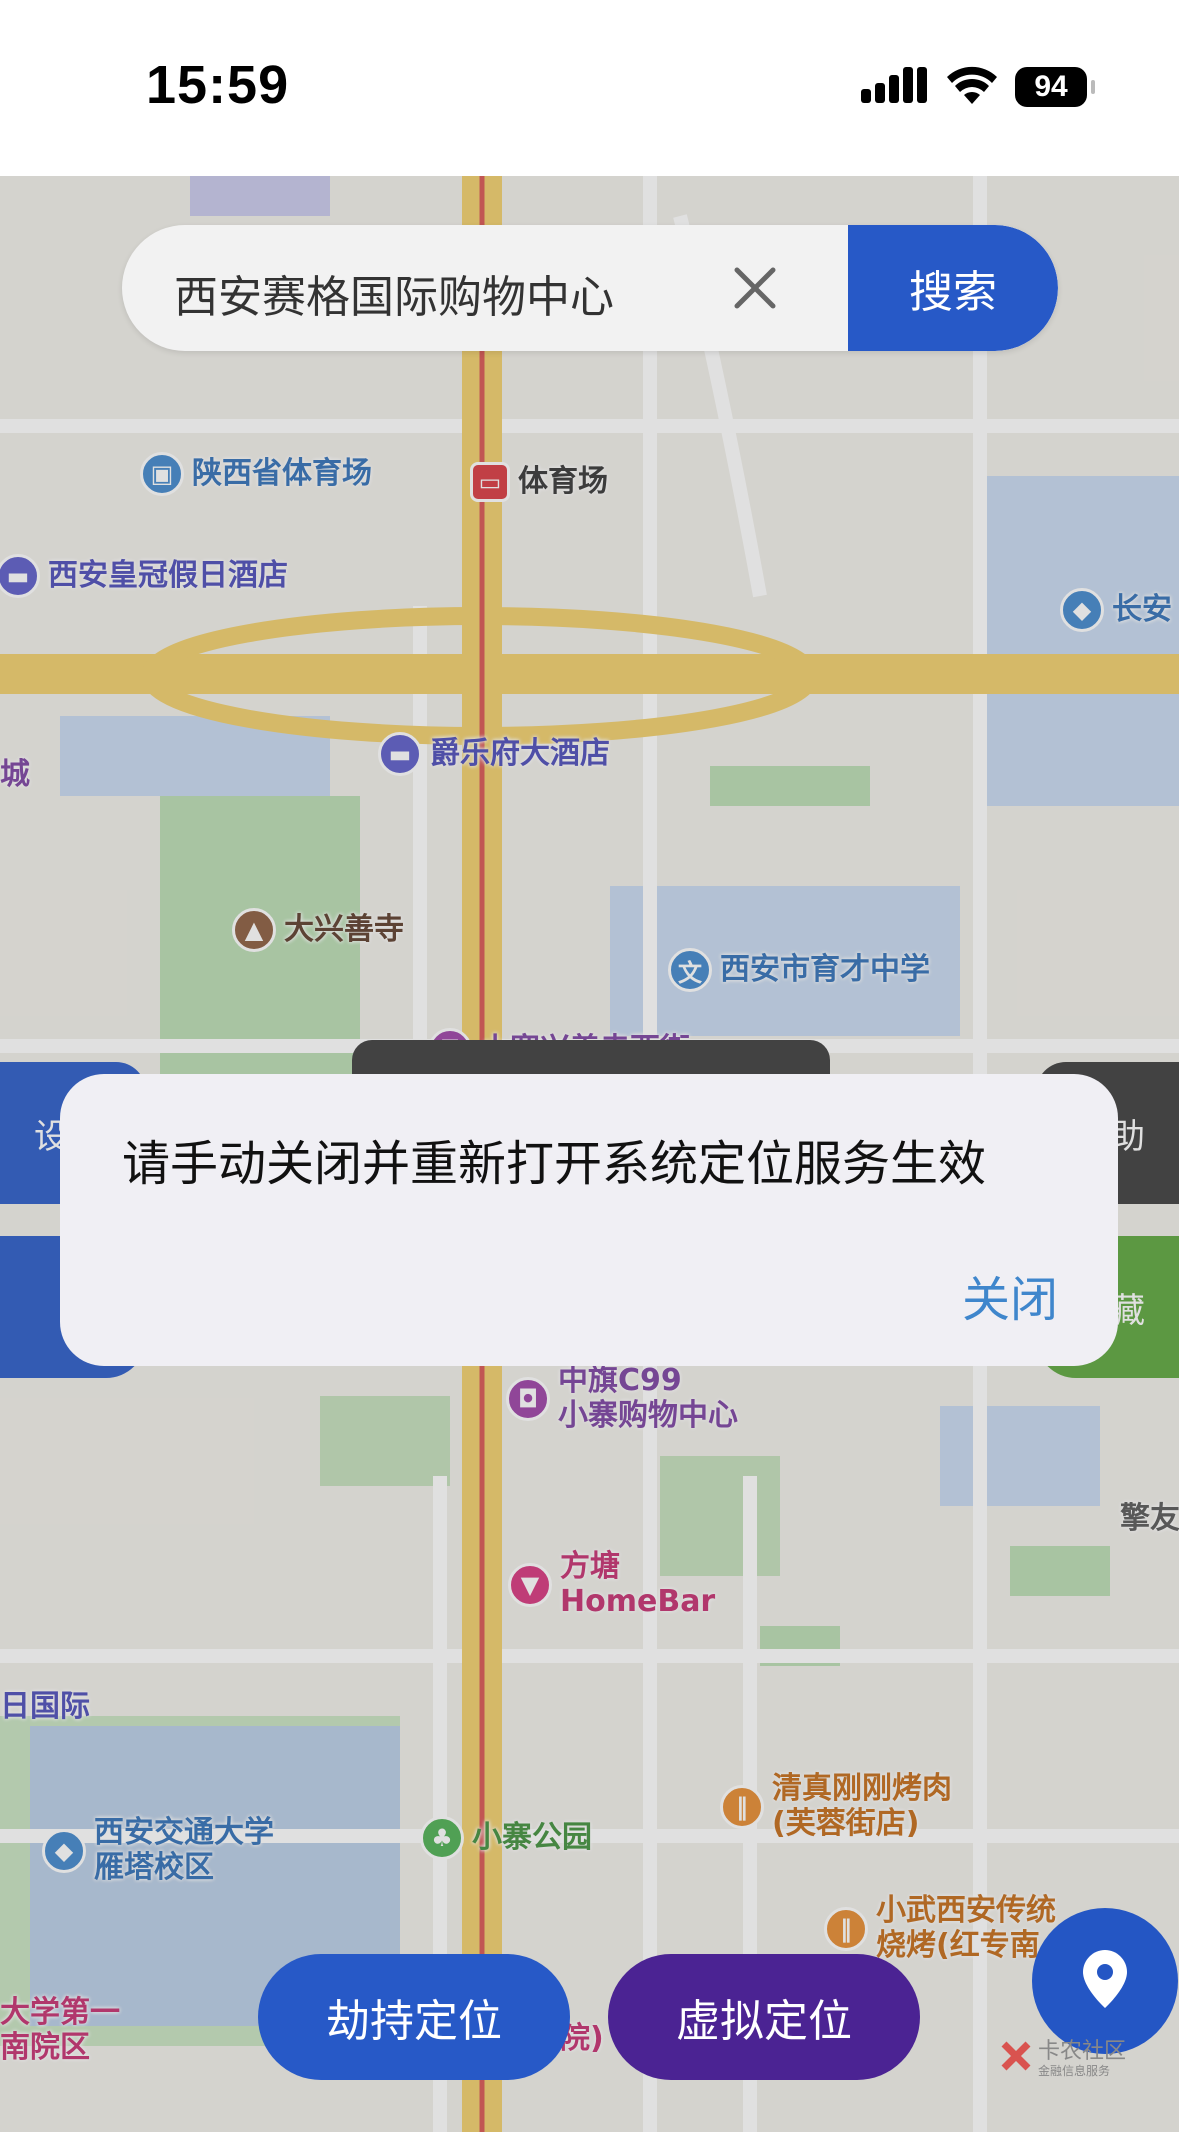 This screenshot has height=2132, width=1179. I want to click on clear-icon, so click(755, 288).